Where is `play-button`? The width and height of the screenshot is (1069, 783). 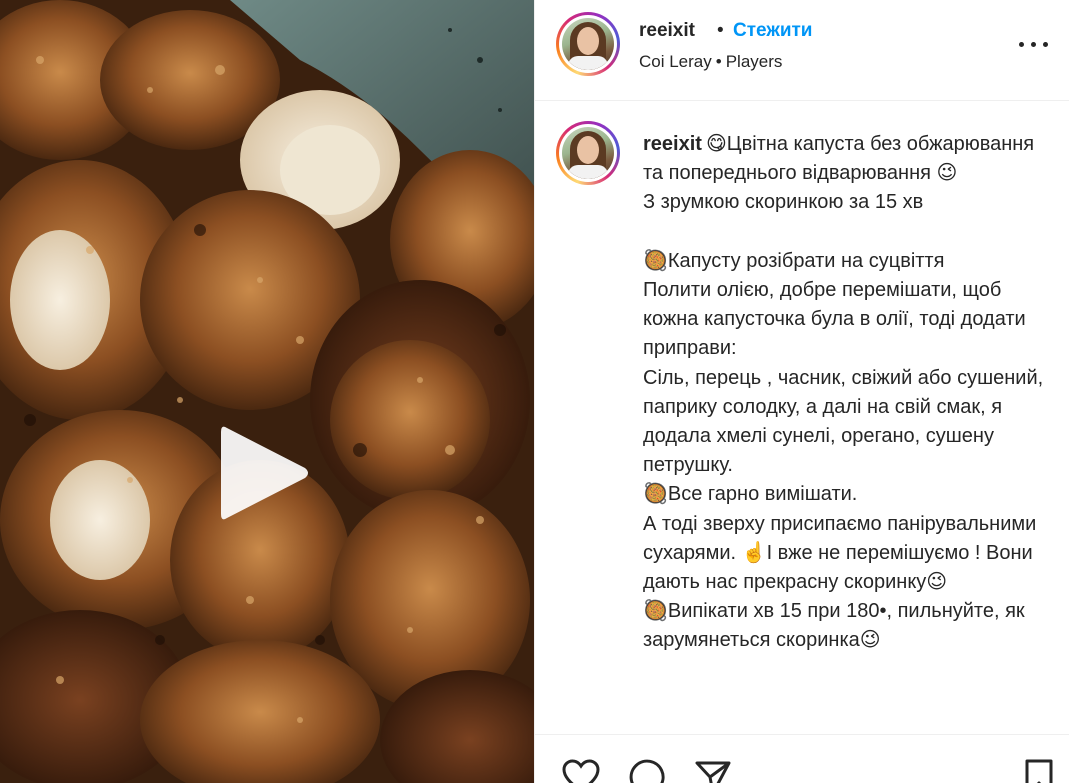 play-button is located at coordinates (262, 473).